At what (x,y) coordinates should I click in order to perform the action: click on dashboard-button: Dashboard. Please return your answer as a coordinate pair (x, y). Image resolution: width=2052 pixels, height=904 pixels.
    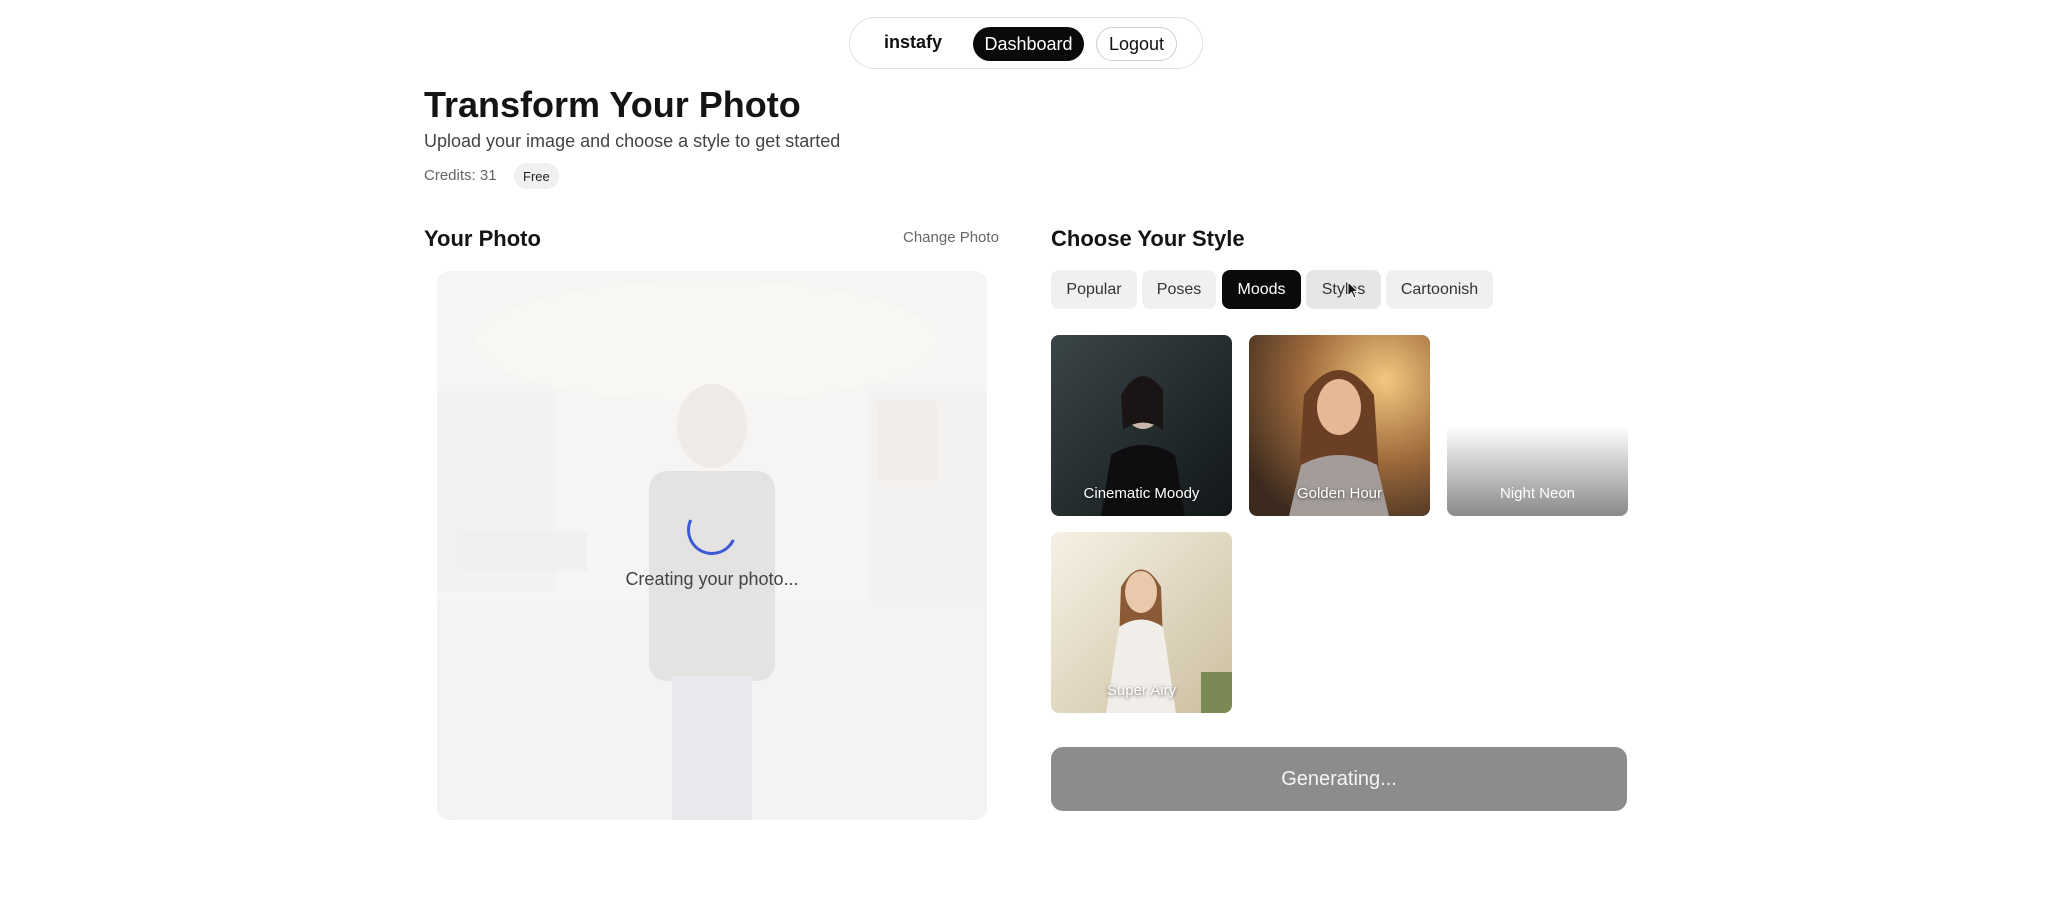
    Looking at the image, I should click on (1028, 44).